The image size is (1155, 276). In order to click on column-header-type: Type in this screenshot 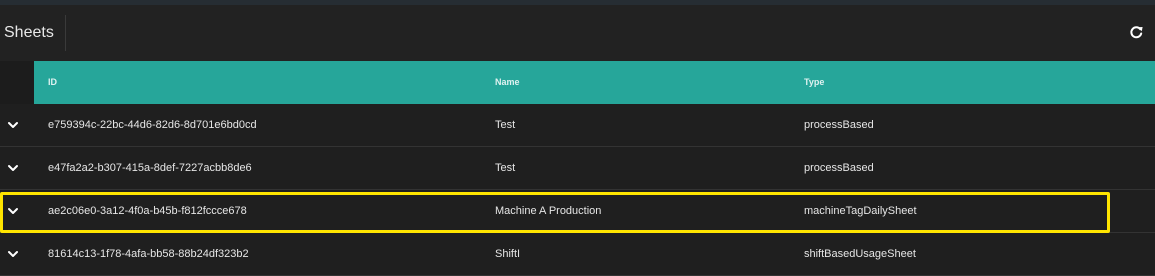, I will do `click(814, 82)`.